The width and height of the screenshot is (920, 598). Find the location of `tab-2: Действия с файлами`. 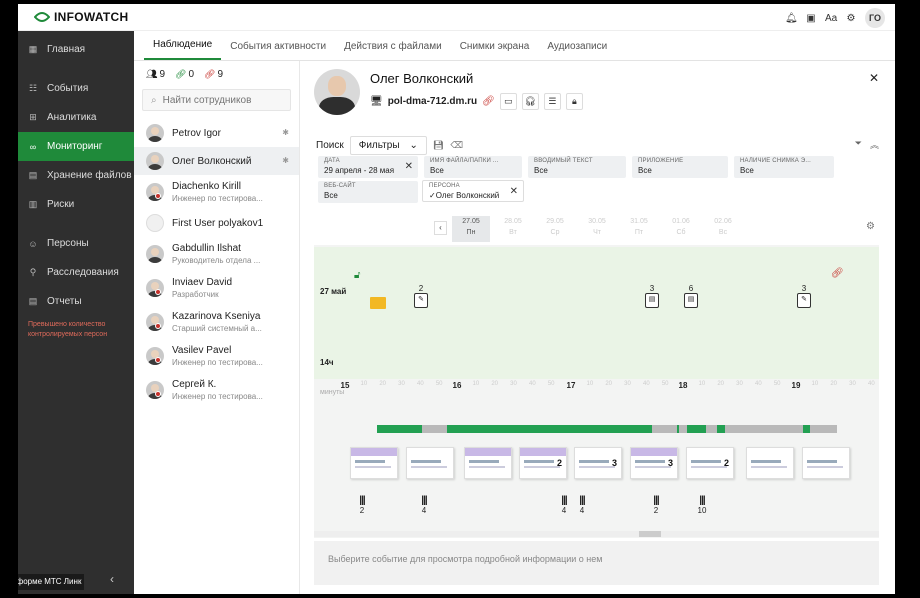

tab-2: Действия с файлами is located at coordinates (393, 50).